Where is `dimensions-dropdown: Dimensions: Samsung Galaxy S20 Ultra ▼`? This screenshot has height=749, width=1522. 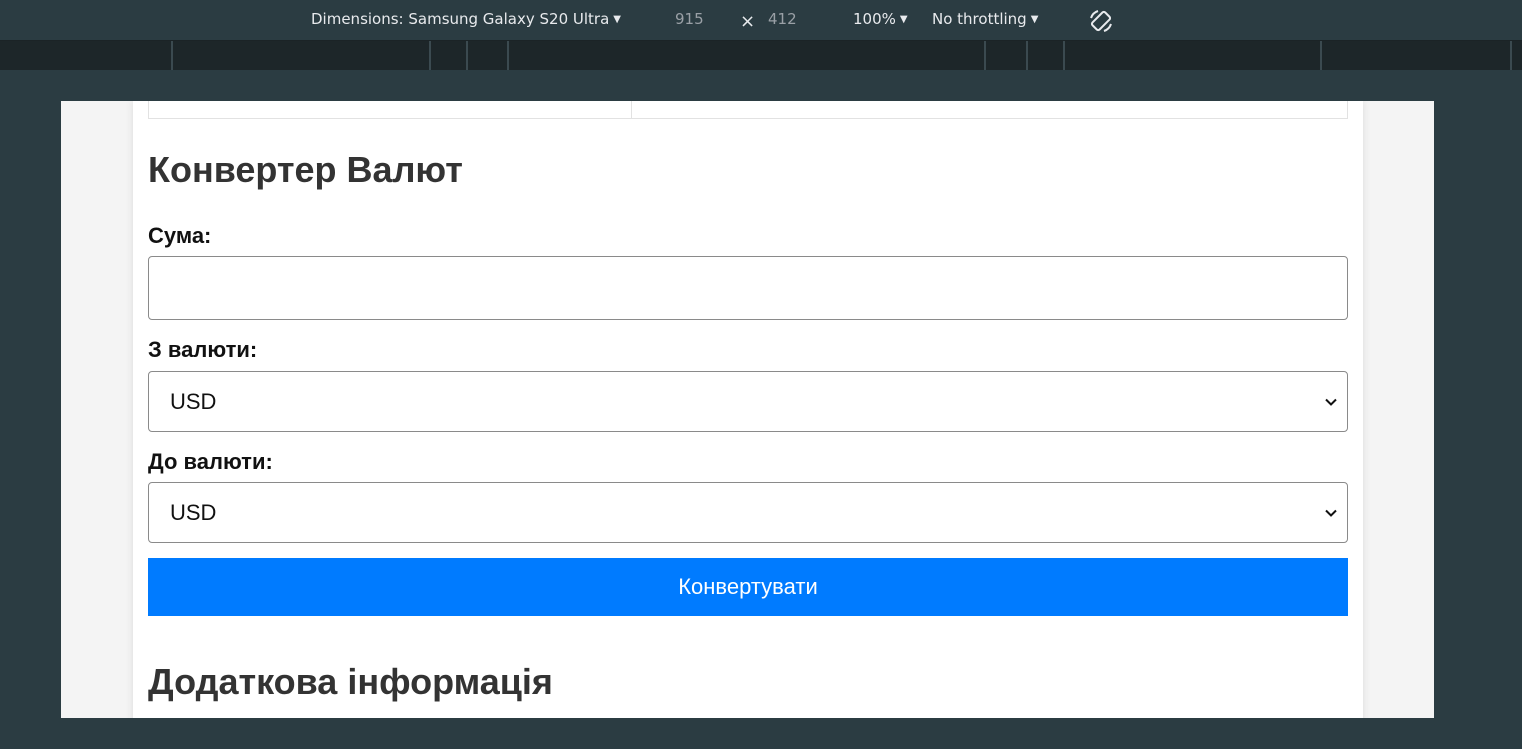 dimensions-dropdown: Dimensions: Samsung Galaxy S20 Ultra ▼ is located at coordinates (466, 19).